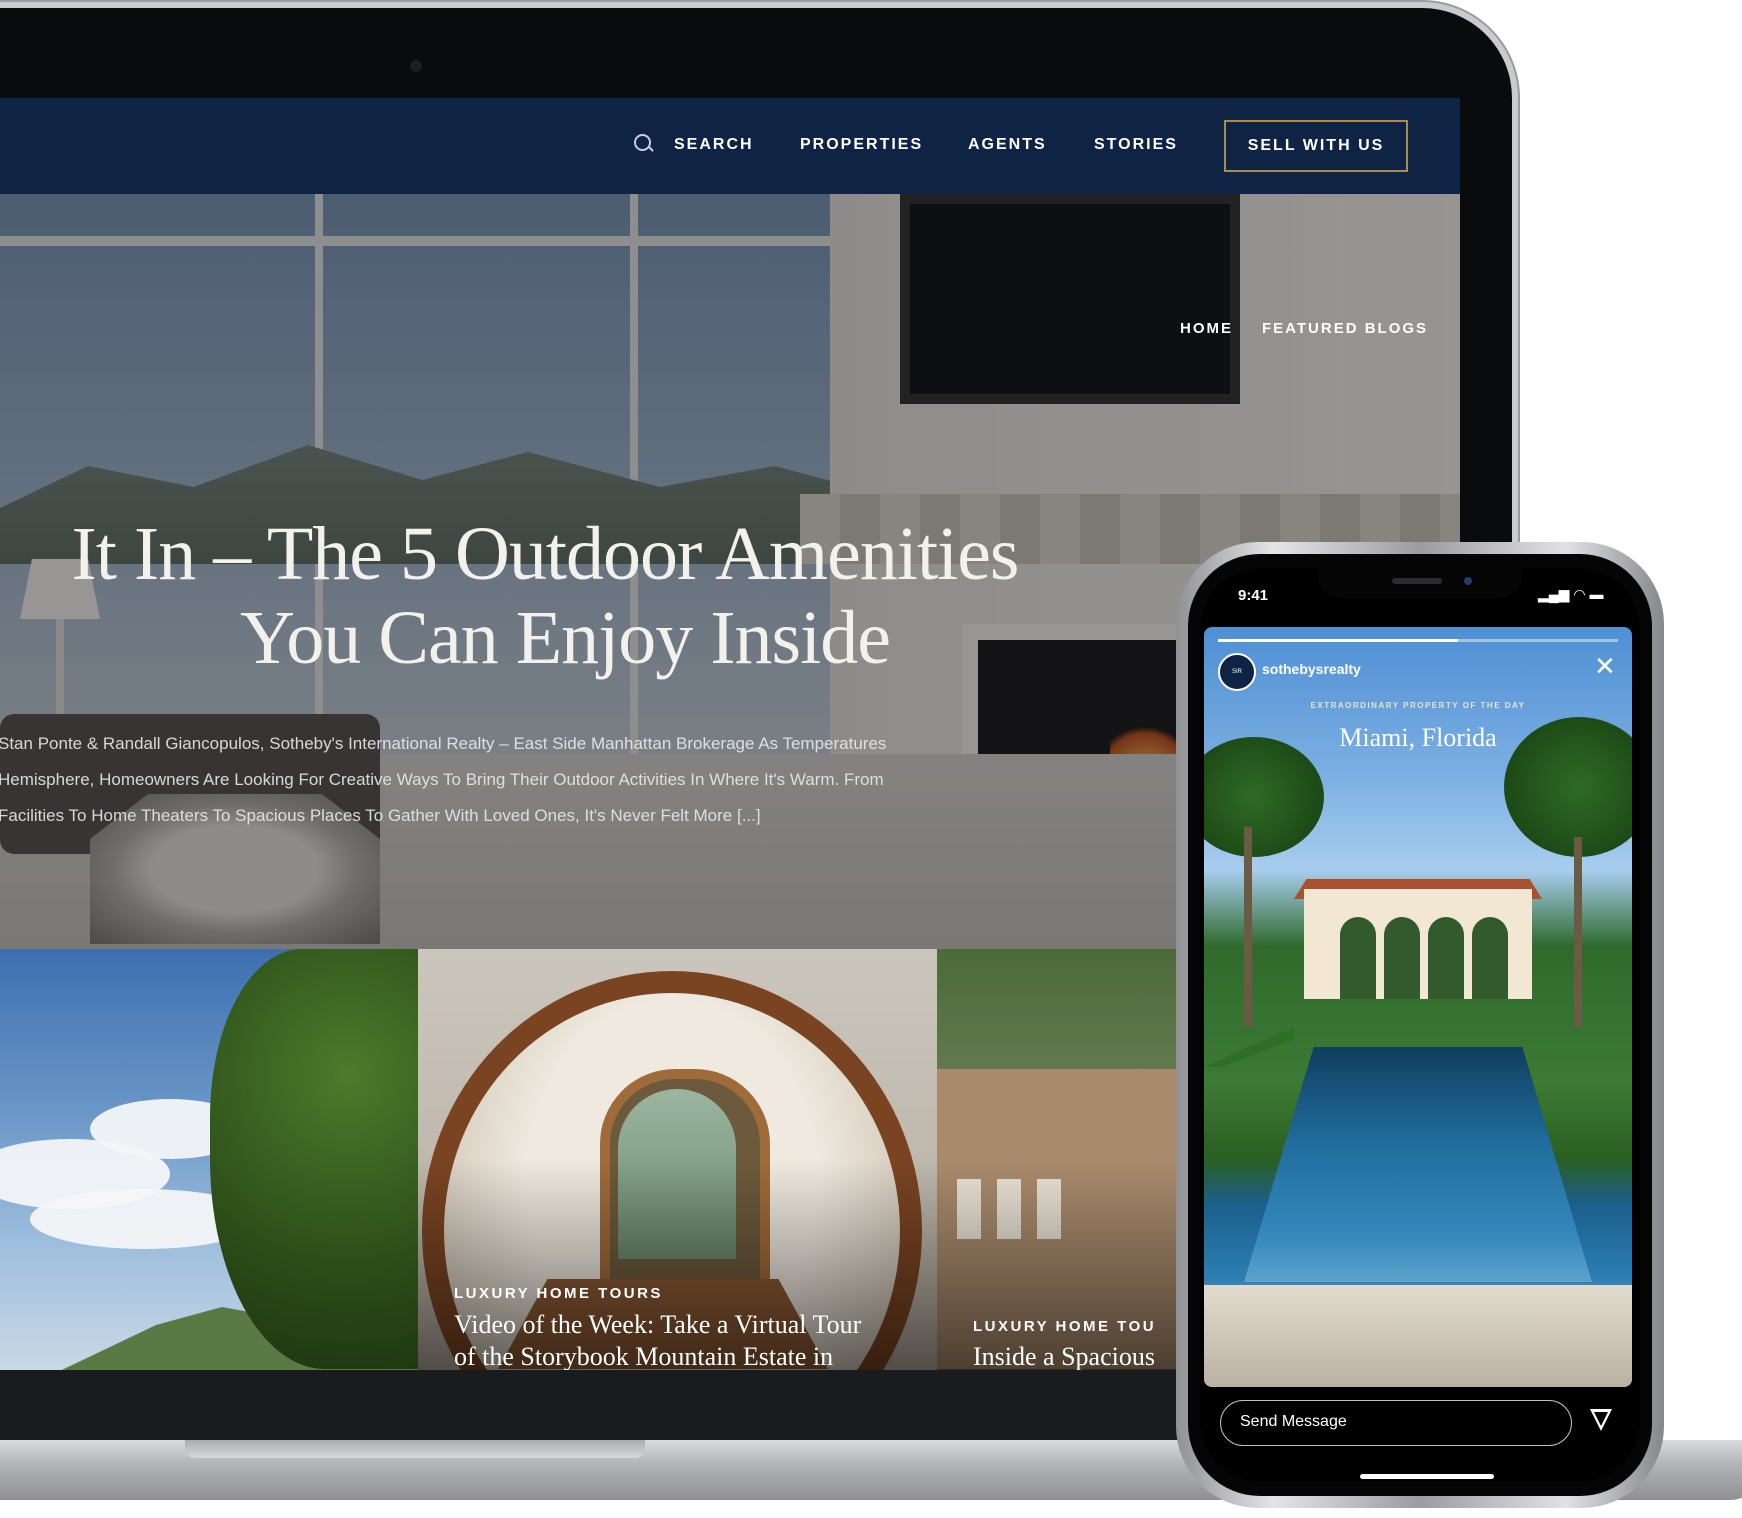 The width and height of the screenshot is (1742, 1518). I want to click on home-indicator, so click(1427, 1476).